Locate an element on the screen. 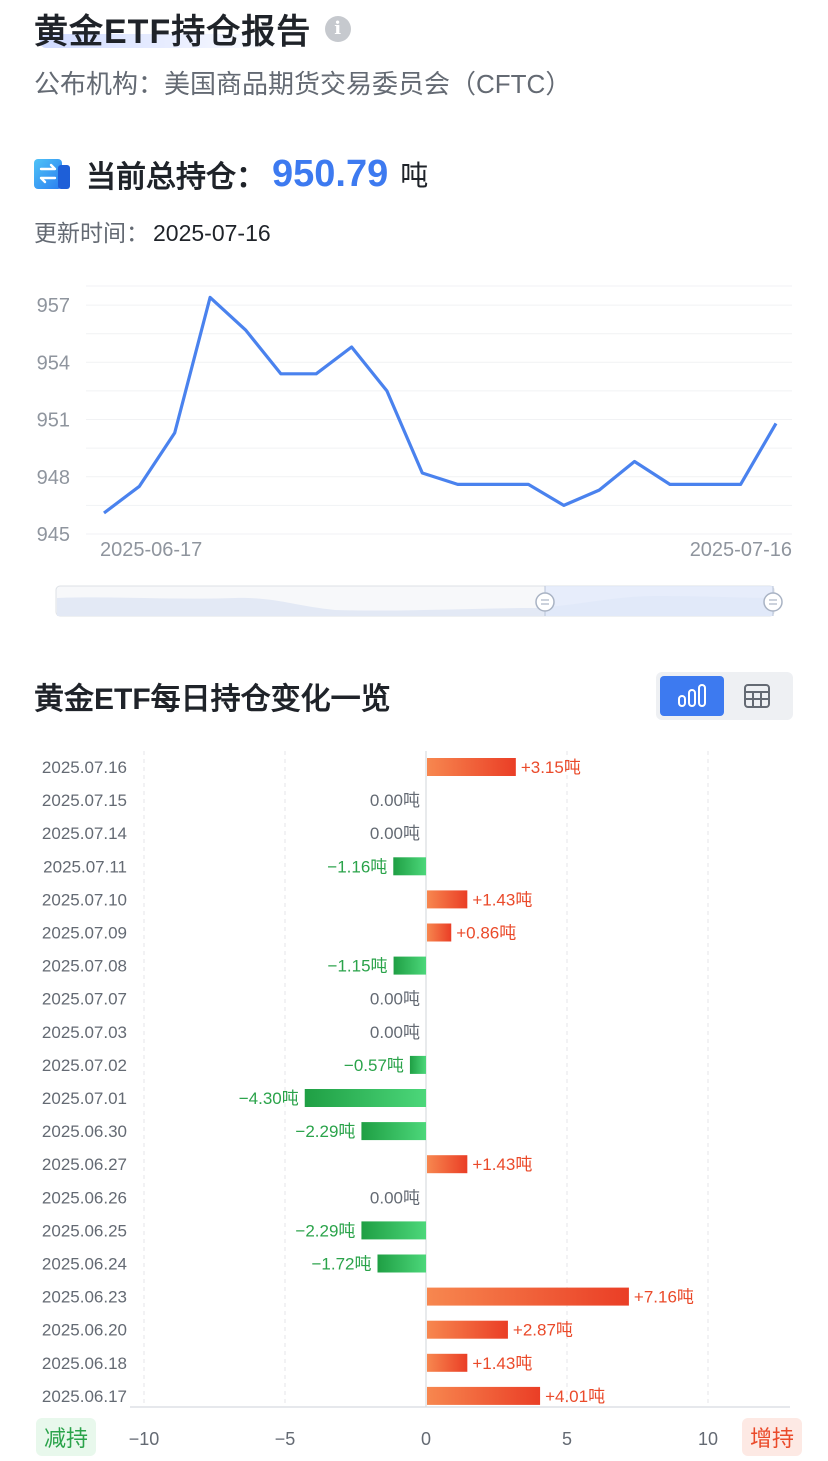 The image size is (828, 1461). category-label: 2025.07.11 is located at coordinates (85, 866).